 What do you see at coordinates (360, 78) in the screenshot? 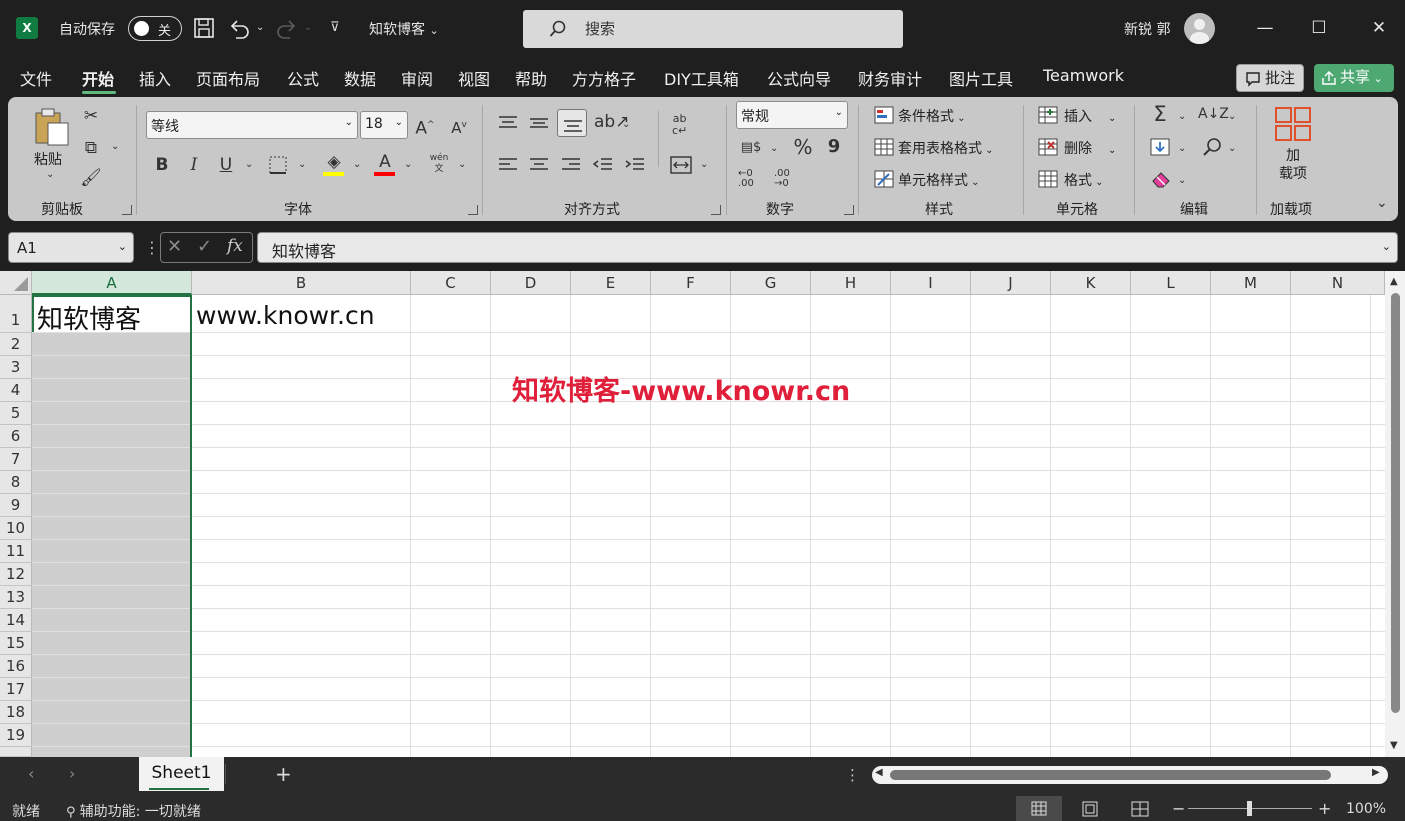
I see `tab-data: 数据` at bounding box center [360, 78].